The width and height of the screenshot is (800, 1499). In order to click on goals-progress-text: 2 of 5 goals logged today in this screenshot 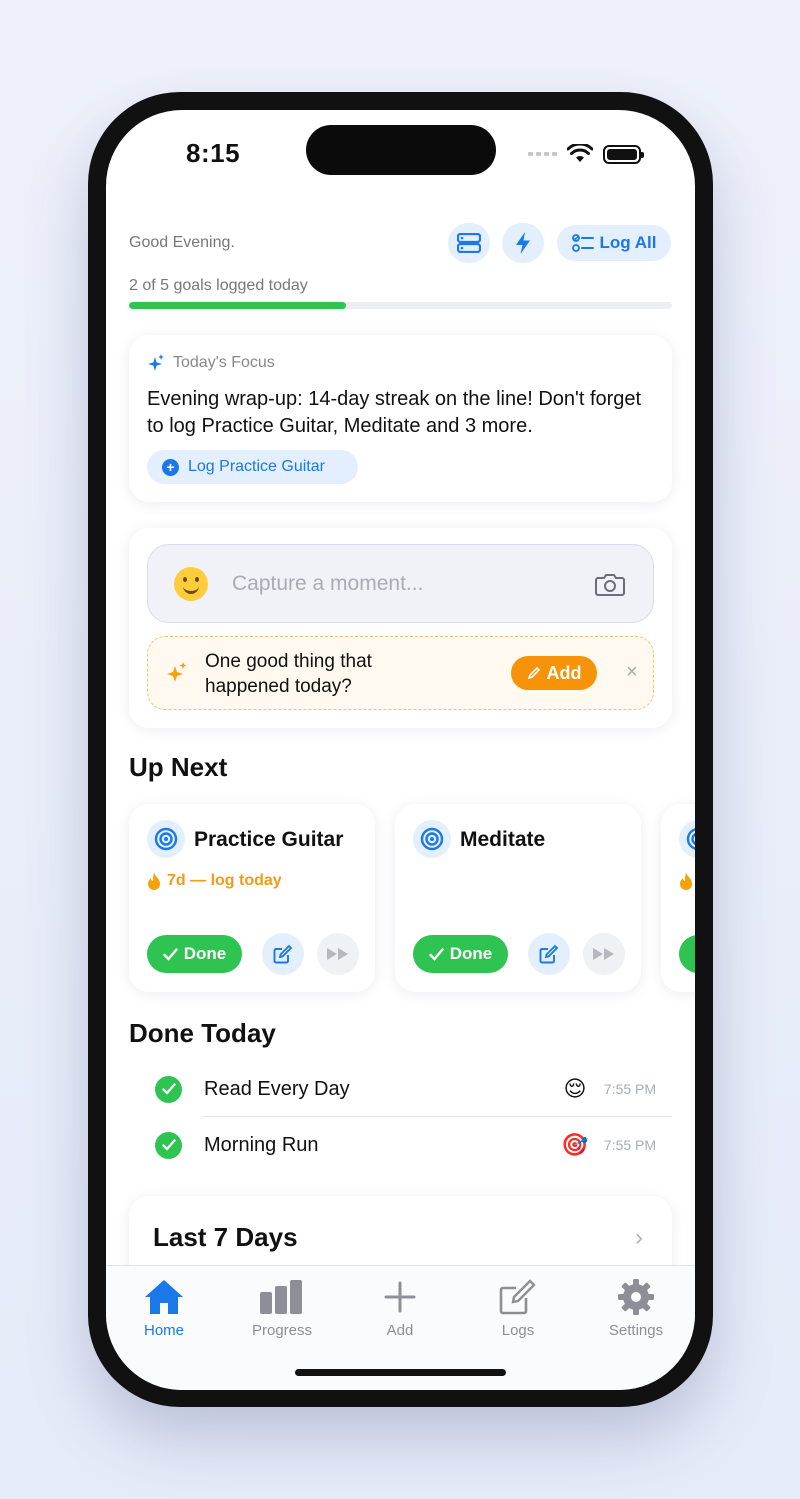, I will do `click(218, 285)`.